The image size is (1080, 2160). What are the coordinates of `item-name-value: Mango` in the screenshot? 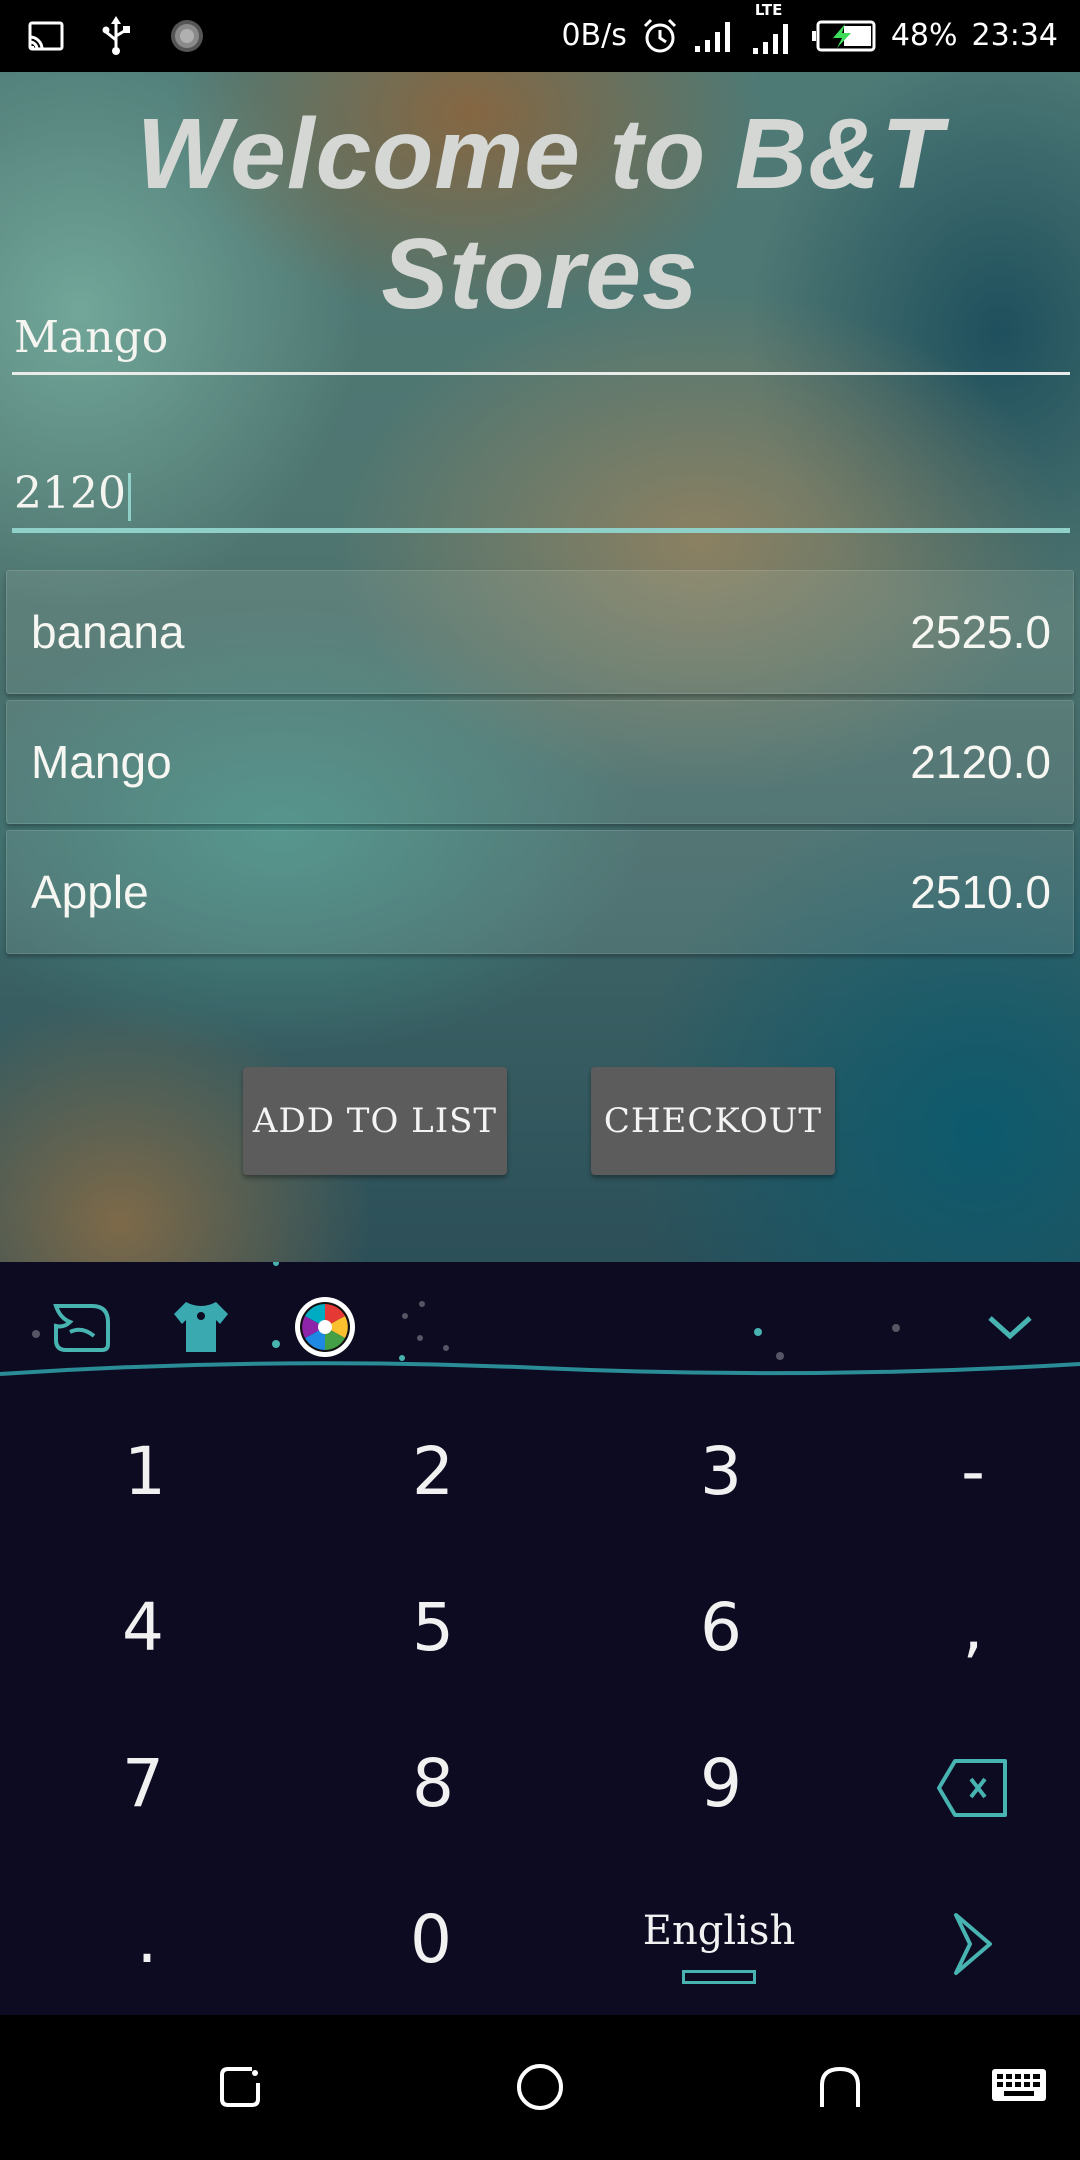 It's located at (91, 337).